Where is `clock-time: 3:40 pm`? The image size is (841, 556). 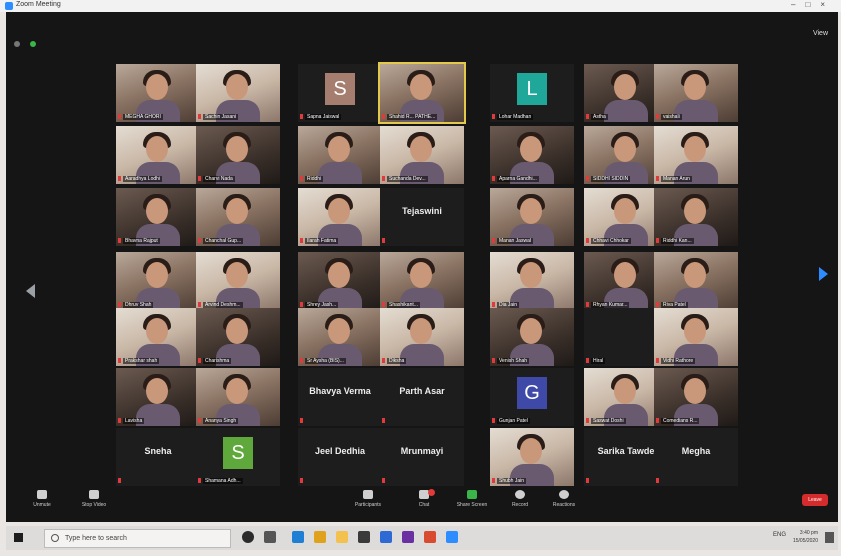 clock-time: 3:40 pm is located at coordinates (808, 533).